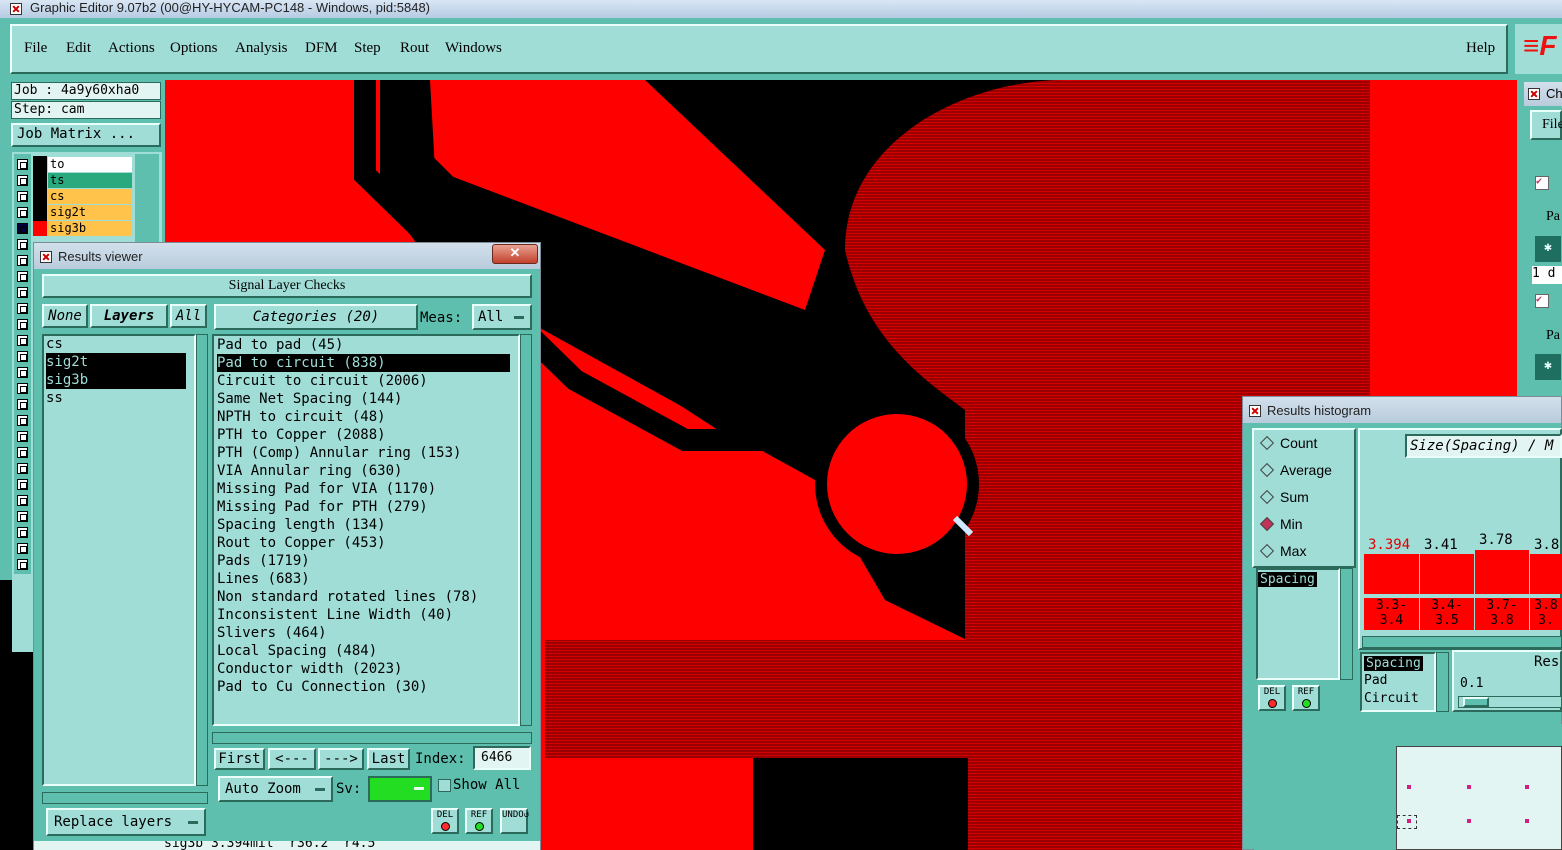 The height and width of the screenshot is (850, 1562). I want to click on lower-list-pad: Pad, so click(1375, 680).